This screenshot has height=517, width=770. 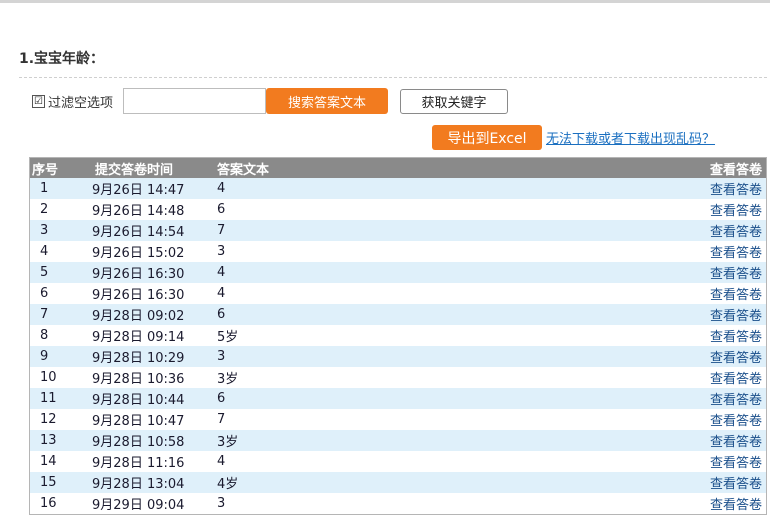 What do you see at coordinates (398, 272) in the screenshot?
I see `table-row: 5 9月26日 16:30 4 查看答卷` at bounding box center [398, 272].